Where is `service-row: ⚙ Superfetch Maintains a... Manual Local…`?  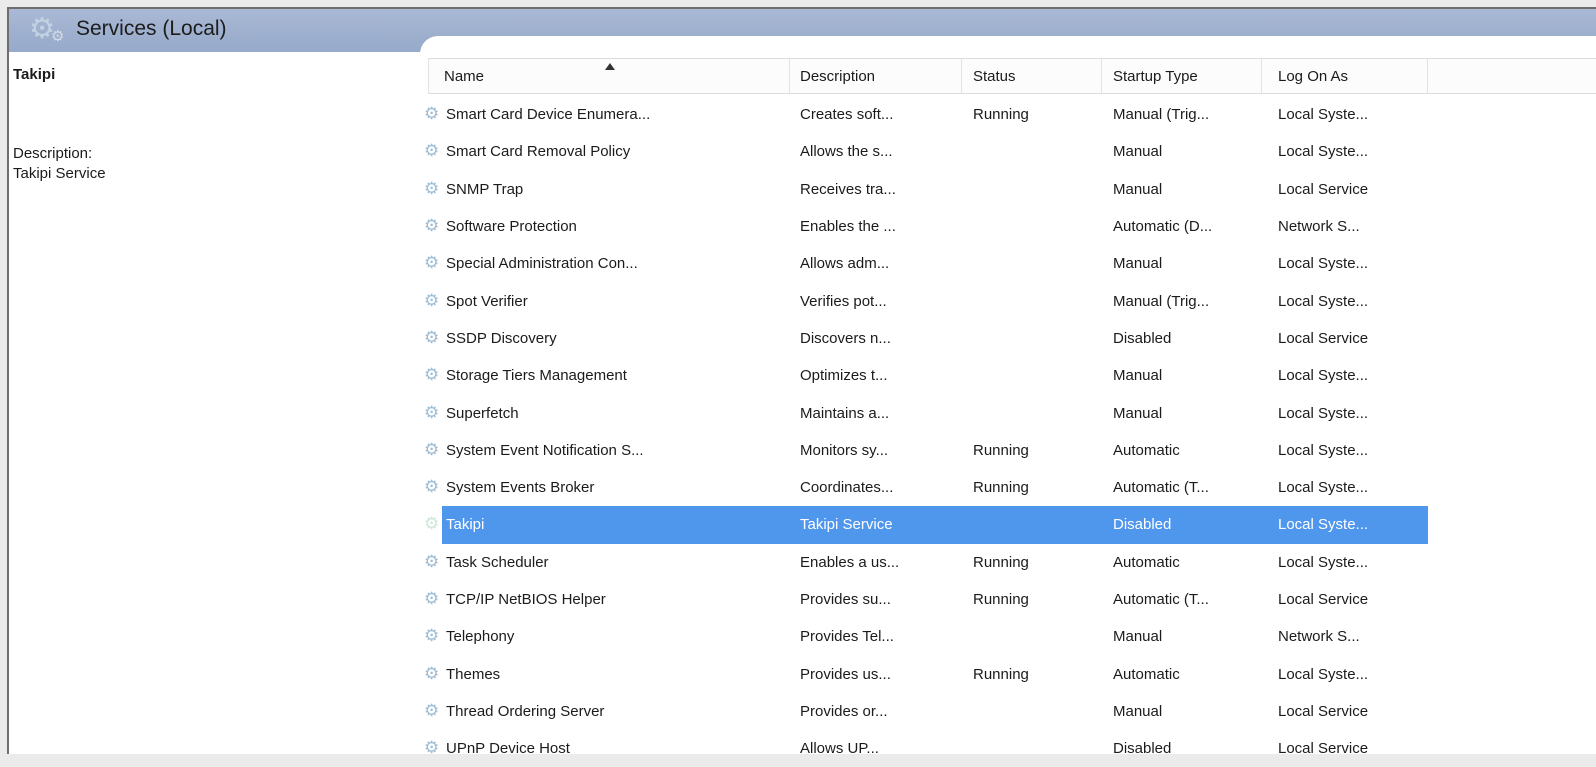 service-row: ⚙ Superfetch Maintains a... Manual Local… is located at coordinates (926, 412).